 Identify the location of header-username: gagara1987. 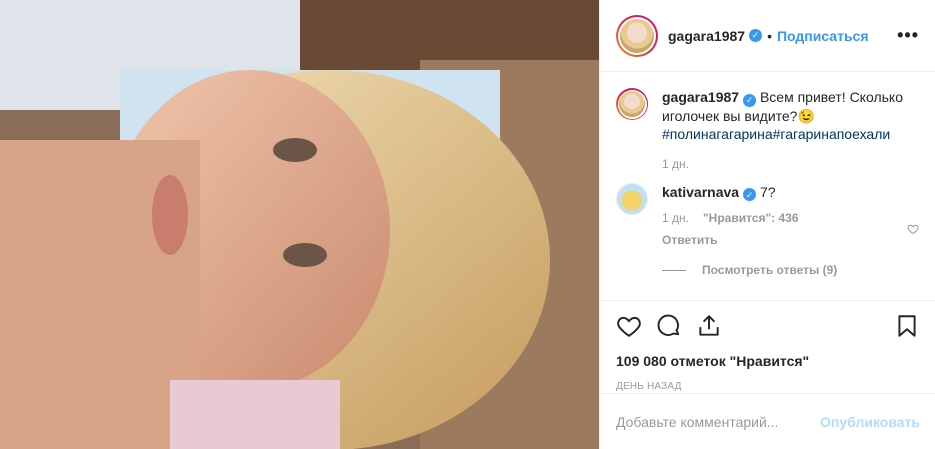
(706, 36).